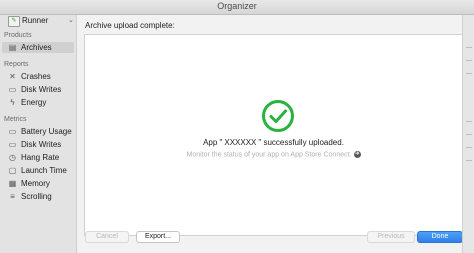  I want to click on upload-success-message: App " XXXXXX " successfully uploaded., so click(273, 142).